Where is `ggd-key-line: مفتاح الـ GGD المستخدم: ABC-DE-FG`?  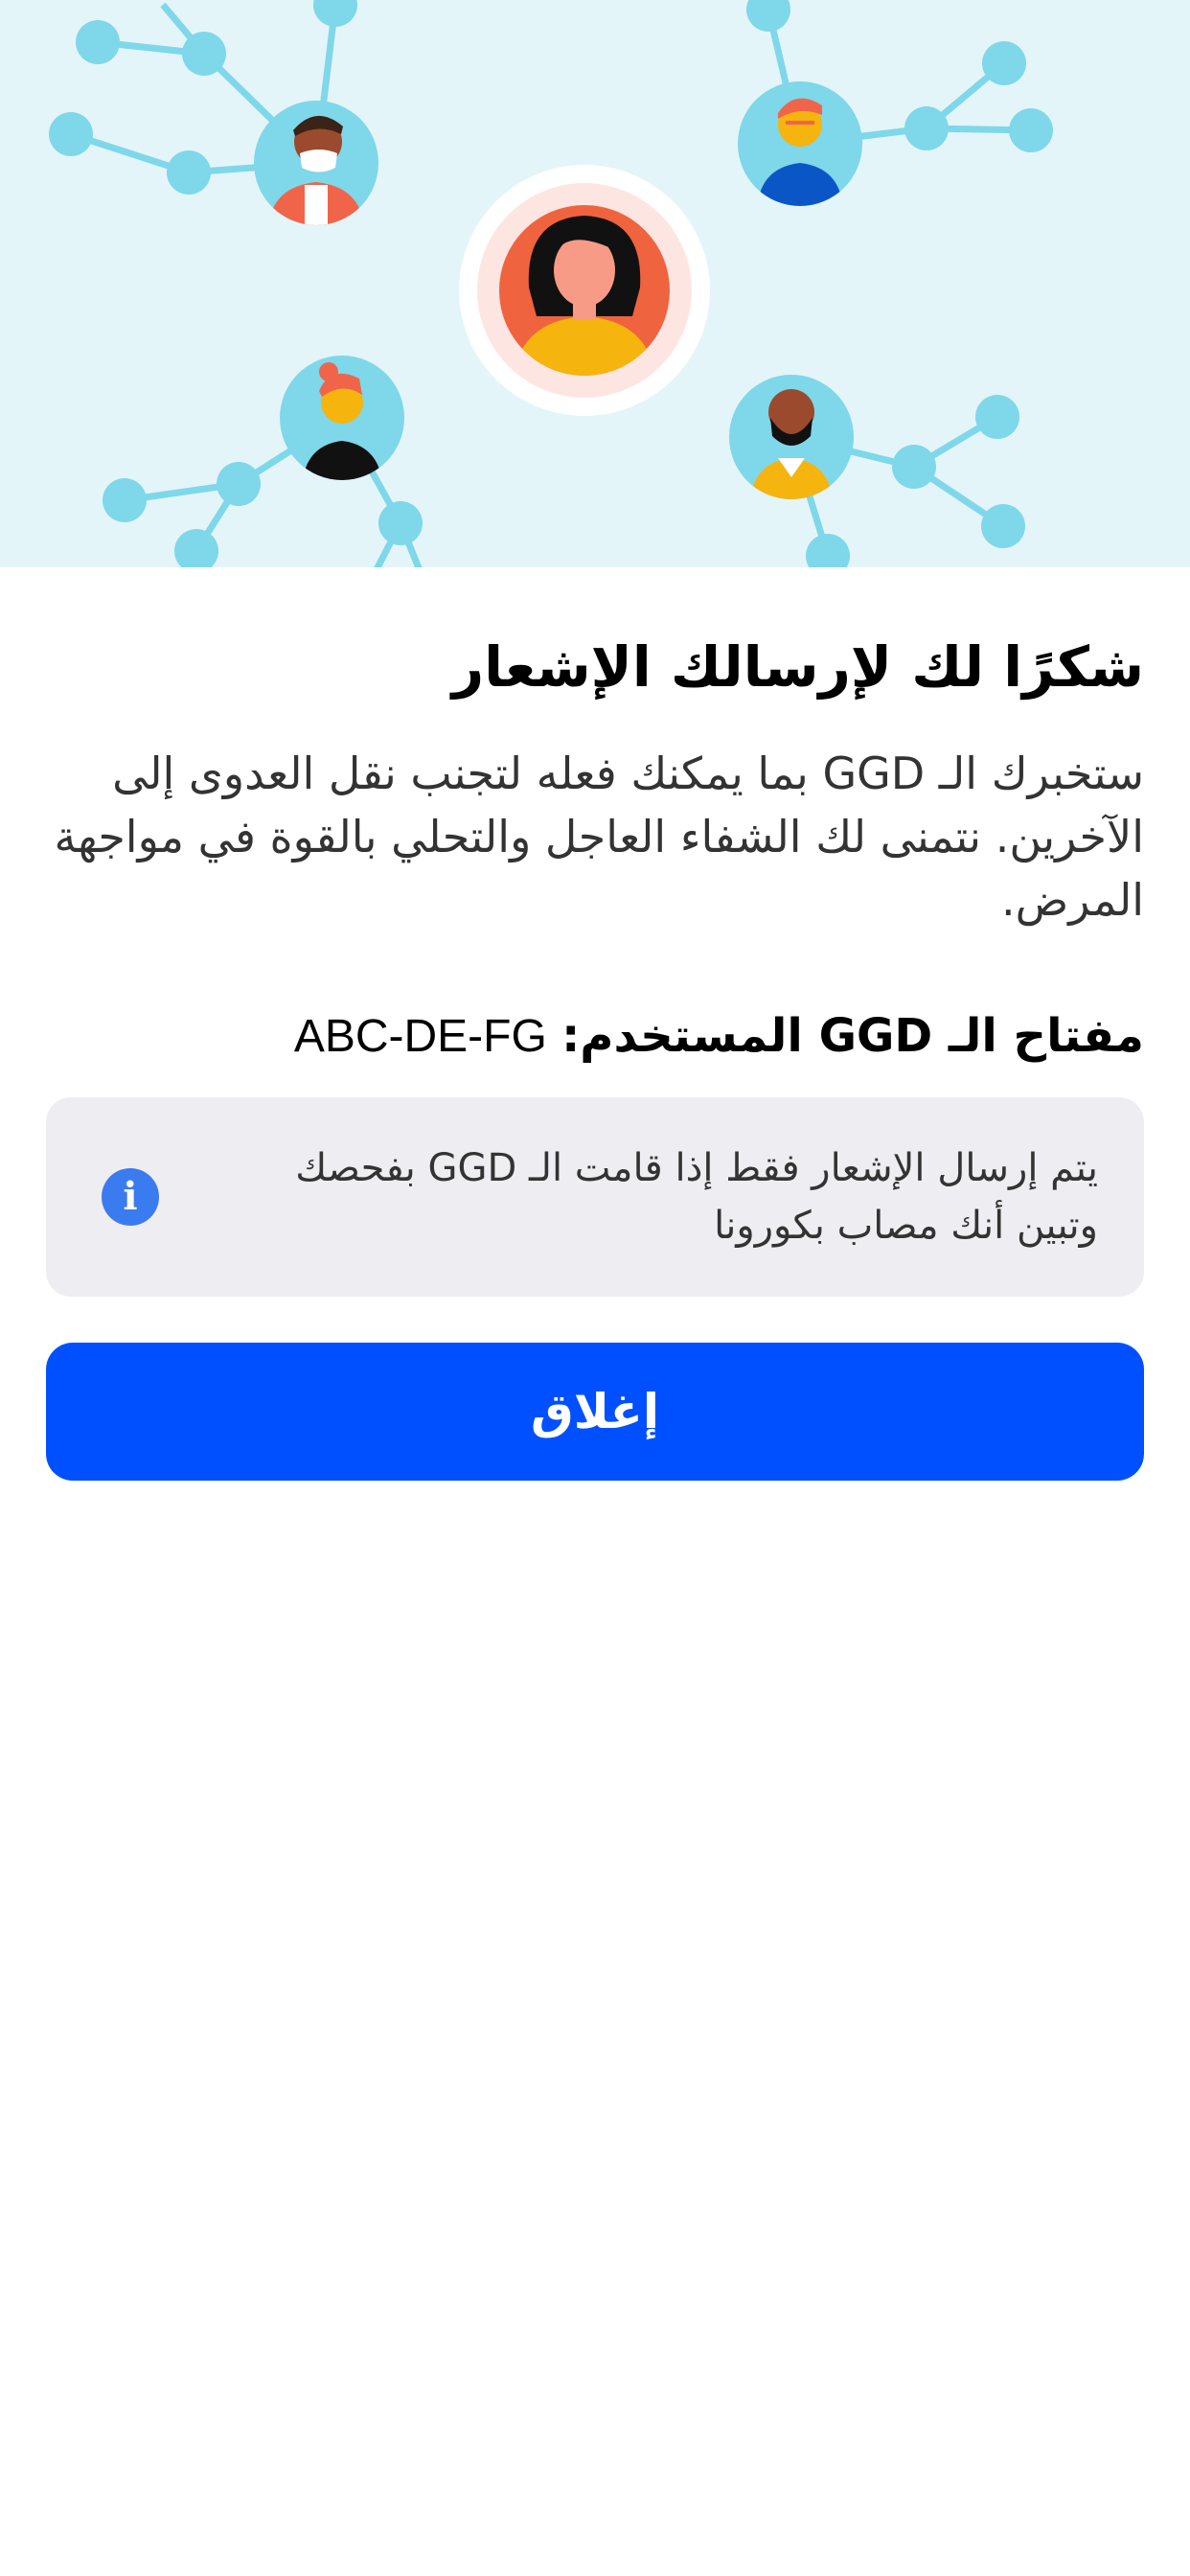
ggd-key-line: مفتاح الـ GGD المستخدم: ABC-DE-FG is located at coordinates (595, 1036).